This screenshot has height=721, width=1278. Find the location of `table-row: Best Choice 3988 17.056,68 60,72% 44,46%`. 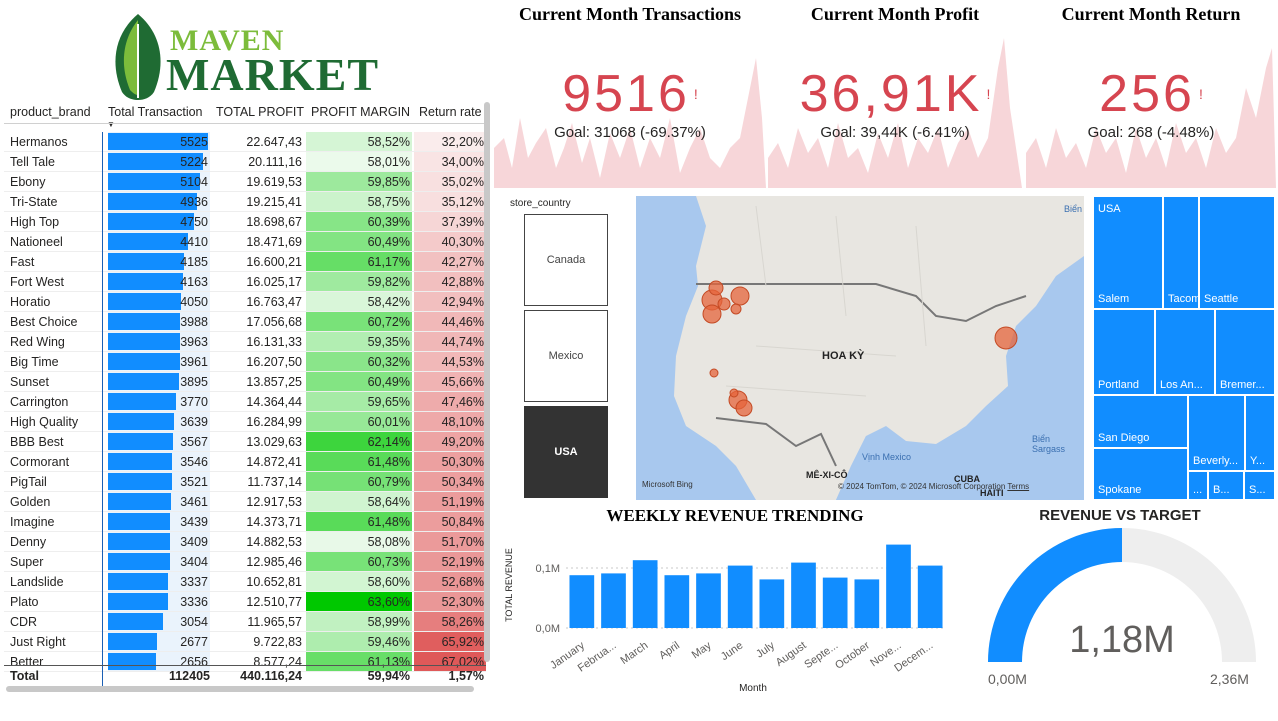

table-row: Best Choice 3988 17.056,68 60,72% 44,46% is located at coordinates (245, 322).